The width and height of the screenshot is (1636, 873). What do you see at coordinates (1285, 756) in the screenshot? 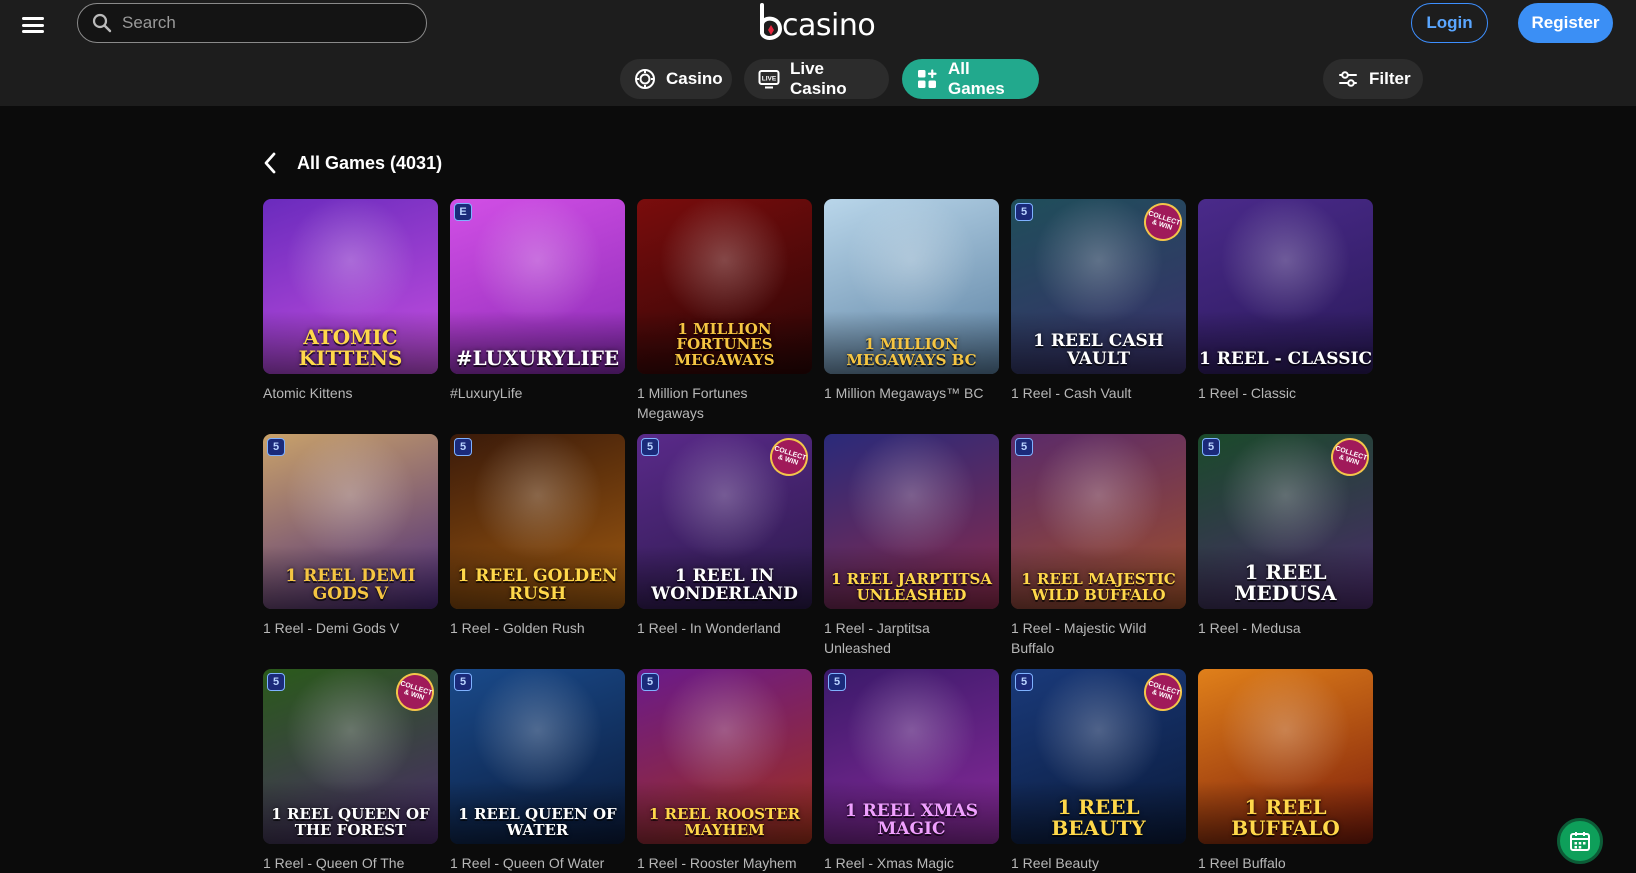
I see `game-thumbnail: 1 Reel Buffalo` at bounding box center [1285, 756].